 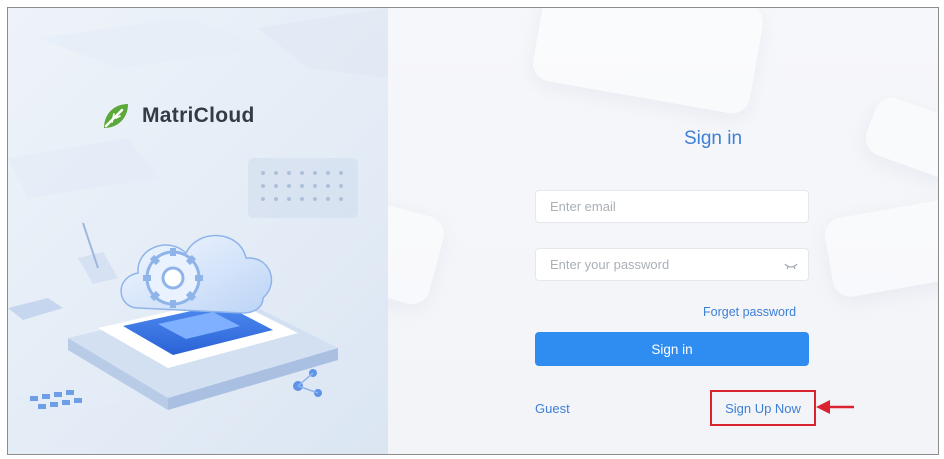 I want to click on email-field, so click(x=672, y=206).